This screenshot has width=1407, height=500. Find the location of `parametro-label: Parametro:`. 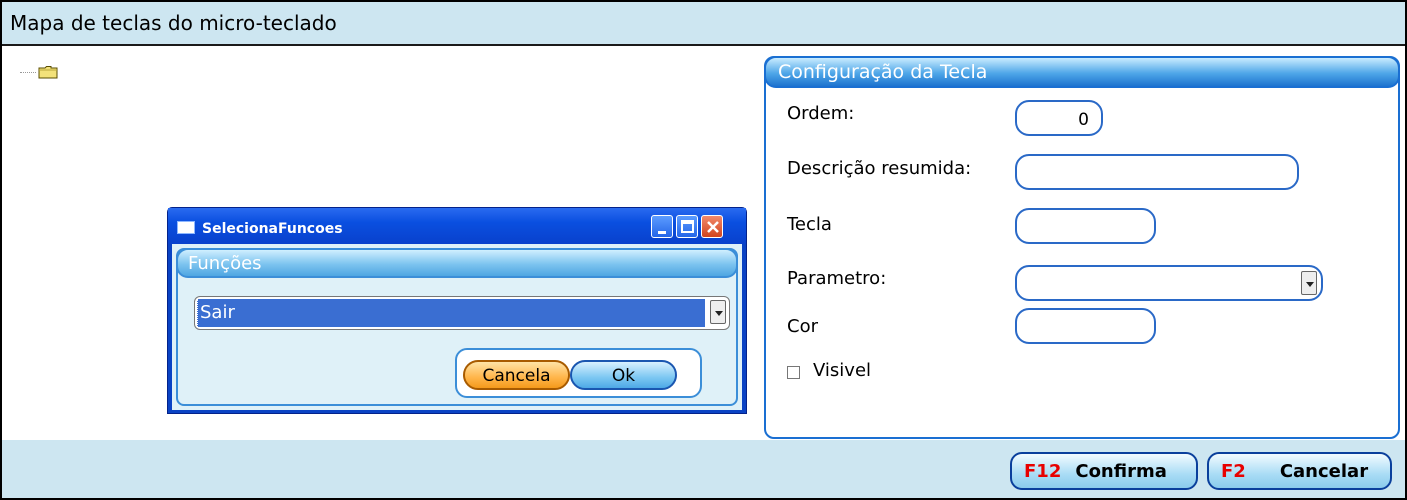

parametro-label: Parametro: is located at coordinates (837, 278).